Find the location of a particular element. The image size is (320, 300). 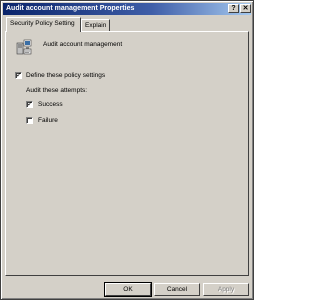

failure-label: Failure is located at coordinates (48, 120).